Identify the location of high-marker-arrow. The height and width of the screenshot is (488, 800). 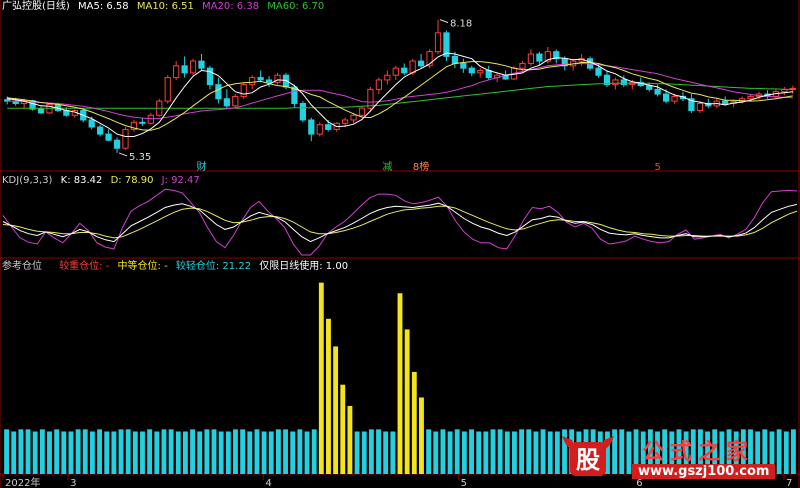
(444, 21).